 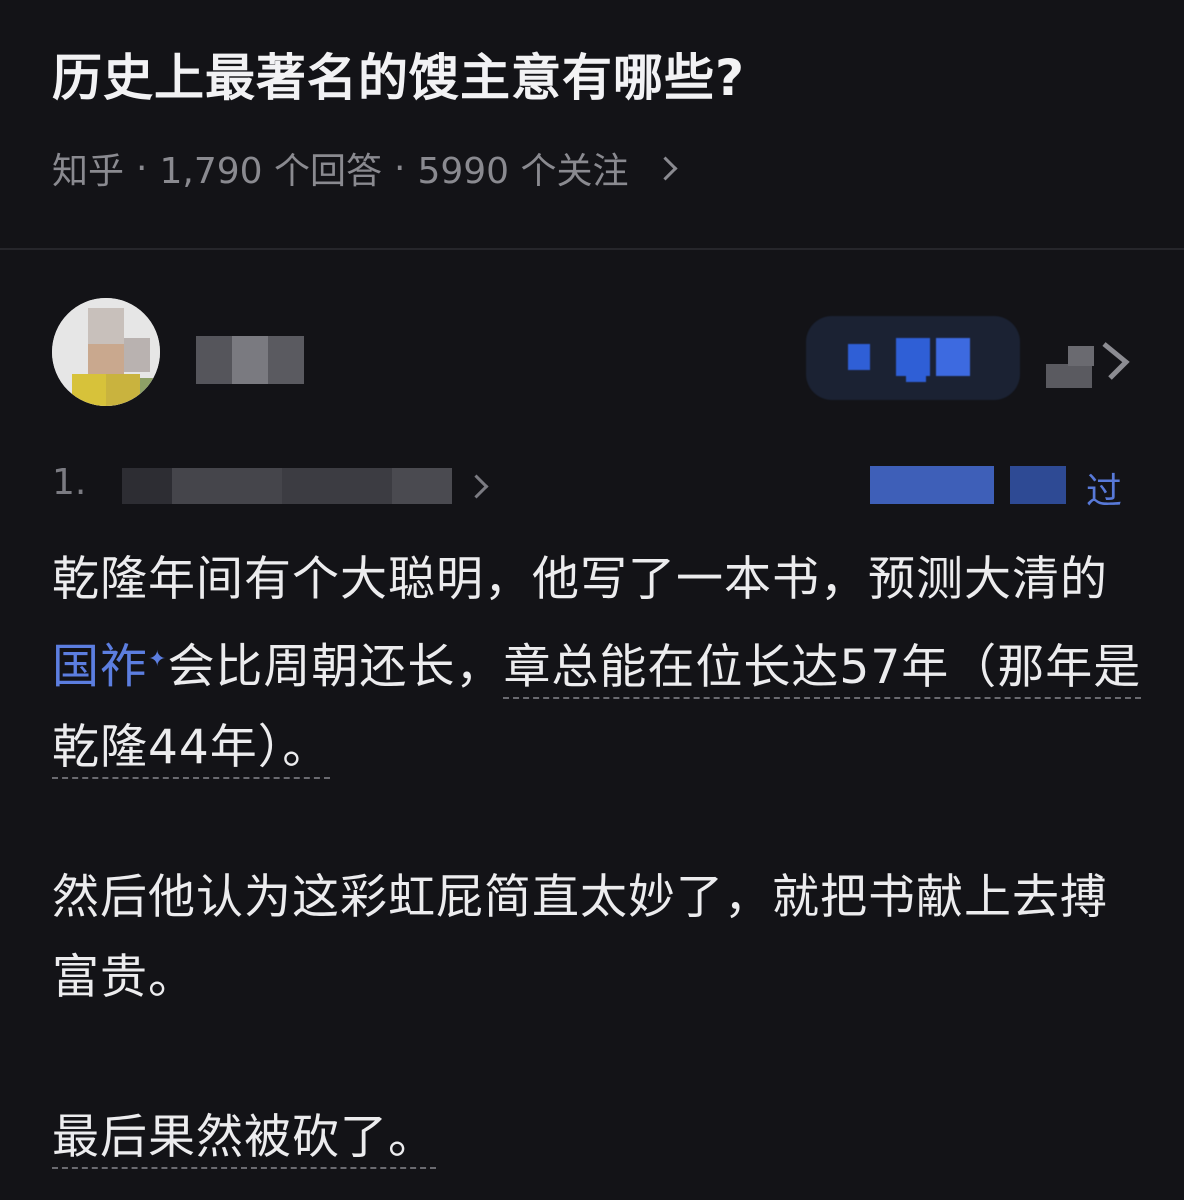 What do you see at coordinates (100, 667) in the screenshot?
I see `term-link: 国祚` at bounding box center [100, 667].